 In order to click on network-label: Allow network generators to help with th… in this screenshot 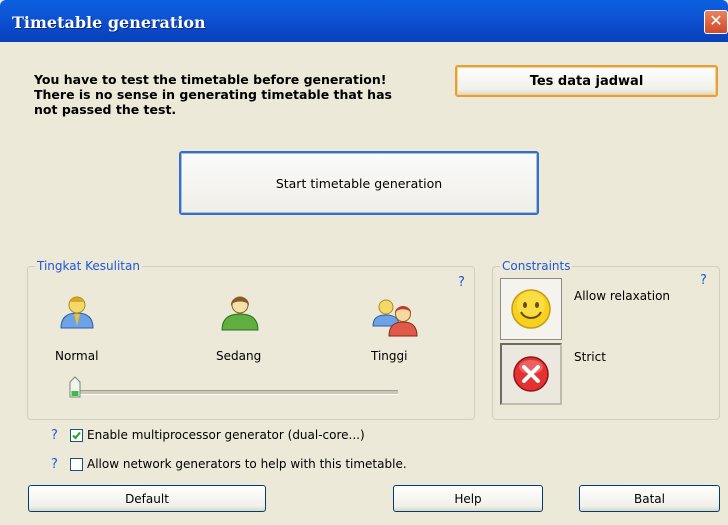, I will do `click(247, 464)`.